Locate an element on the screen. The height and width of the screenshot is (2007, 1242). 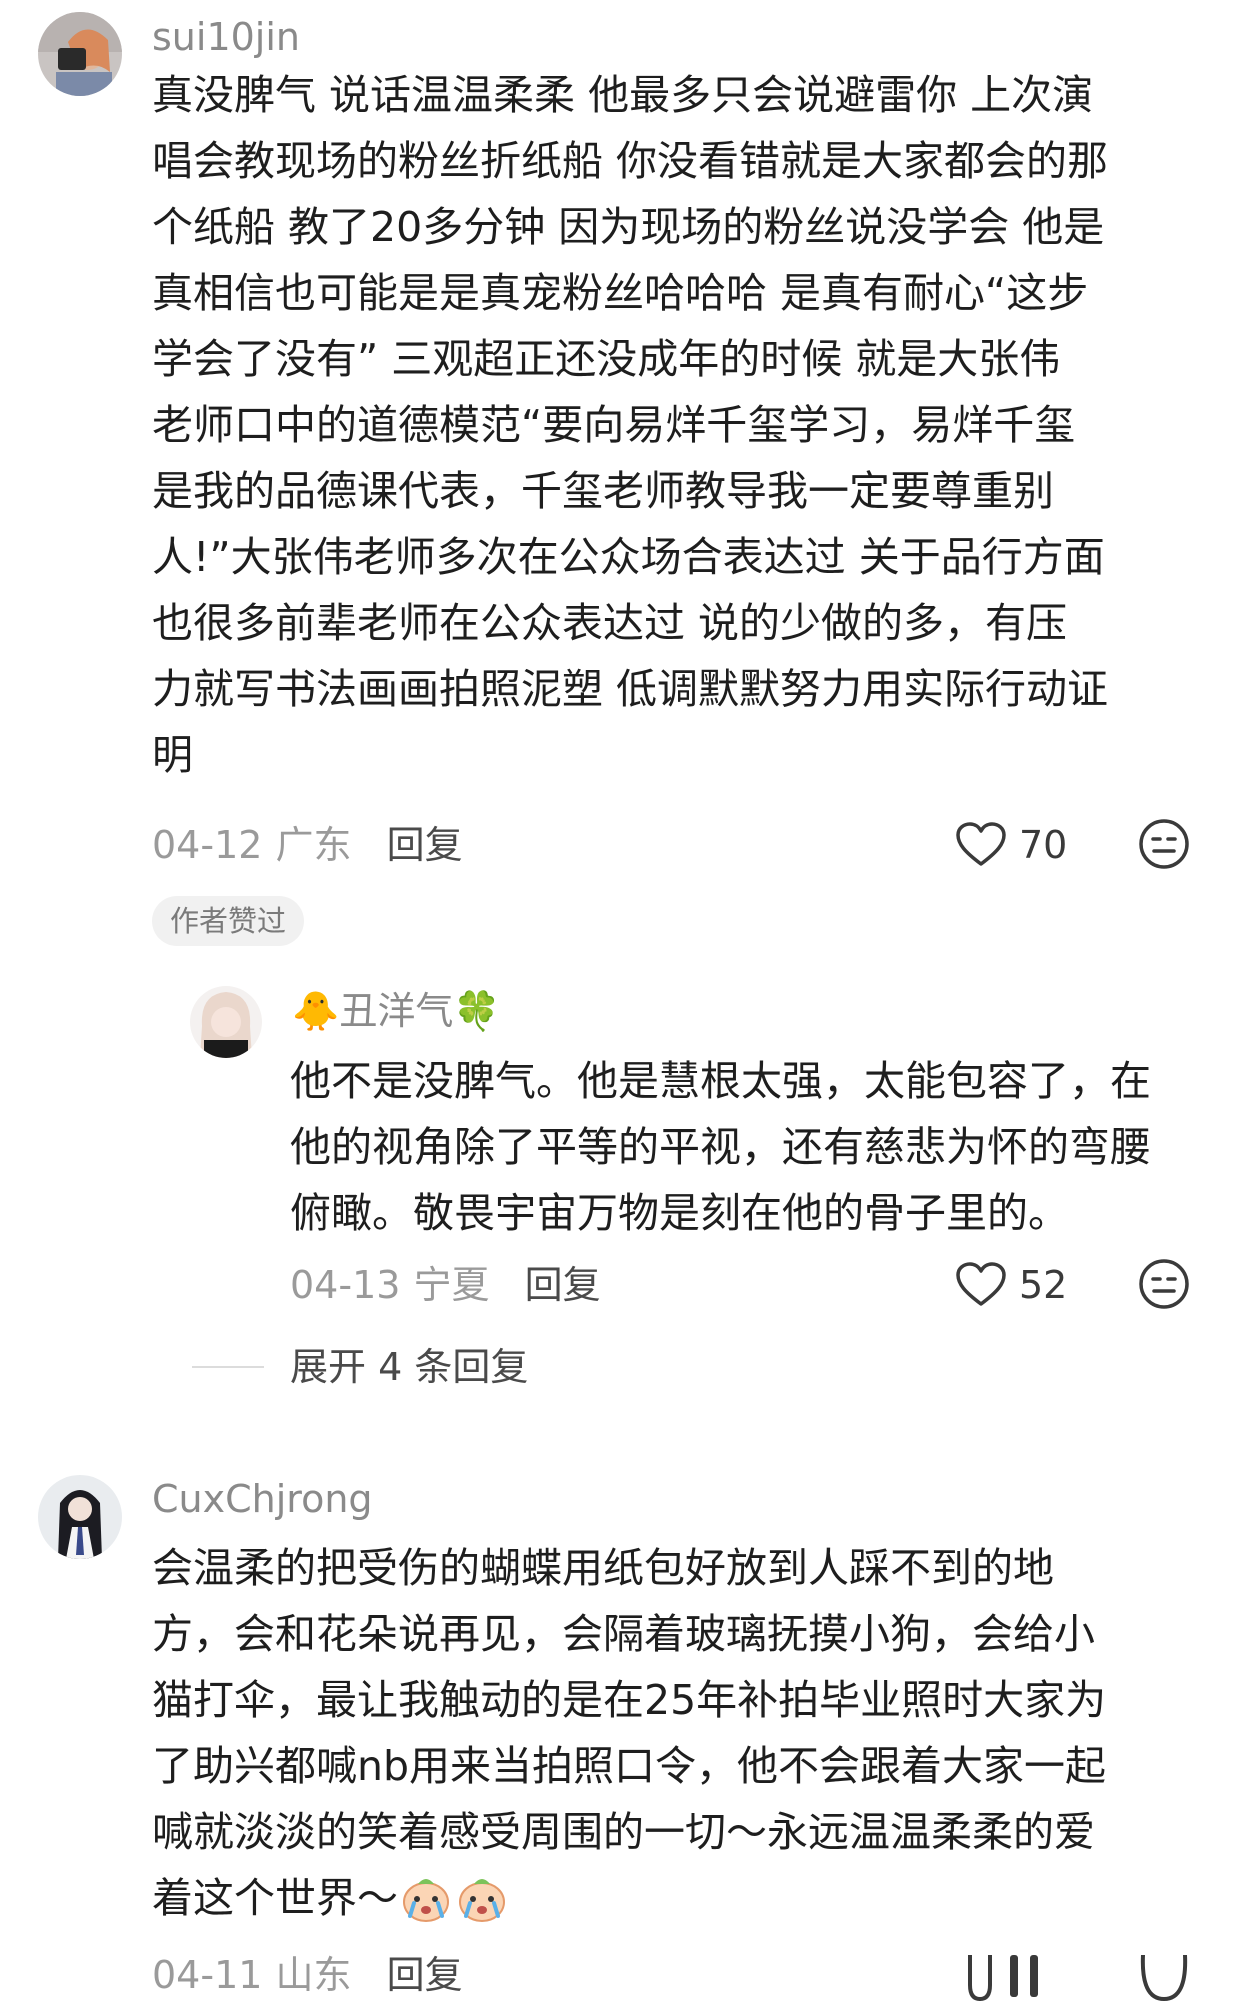
comment-line: 学会了没有” 三观超正还没成年的时候 就是大张伟 is located at coordinates (606, 359).